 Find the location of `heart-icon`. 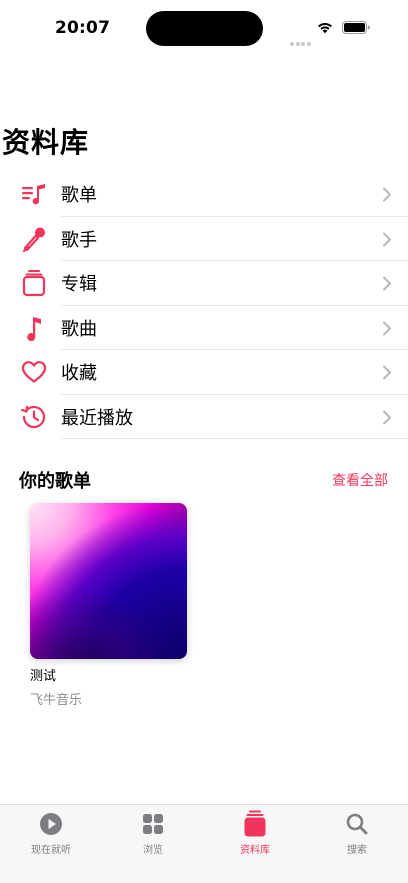

heart-icon is located at coordinates (34, 372).